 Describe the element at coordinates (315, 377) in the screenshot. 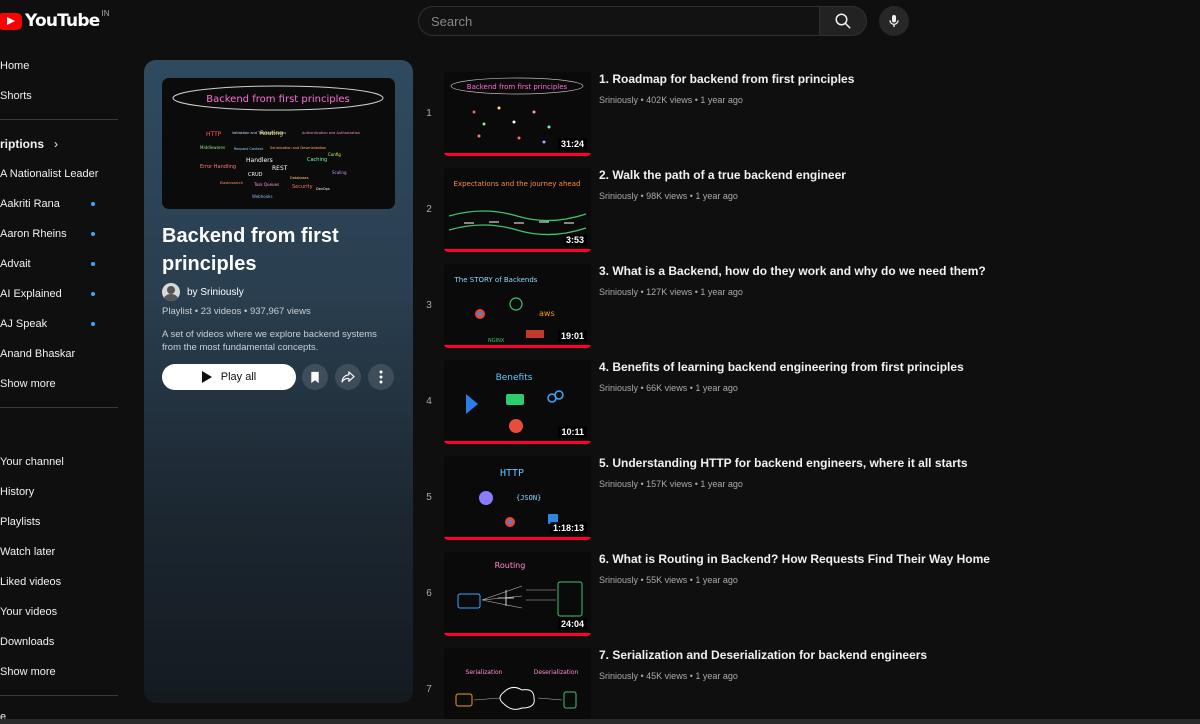

I see `save-playlist-button` at that location.